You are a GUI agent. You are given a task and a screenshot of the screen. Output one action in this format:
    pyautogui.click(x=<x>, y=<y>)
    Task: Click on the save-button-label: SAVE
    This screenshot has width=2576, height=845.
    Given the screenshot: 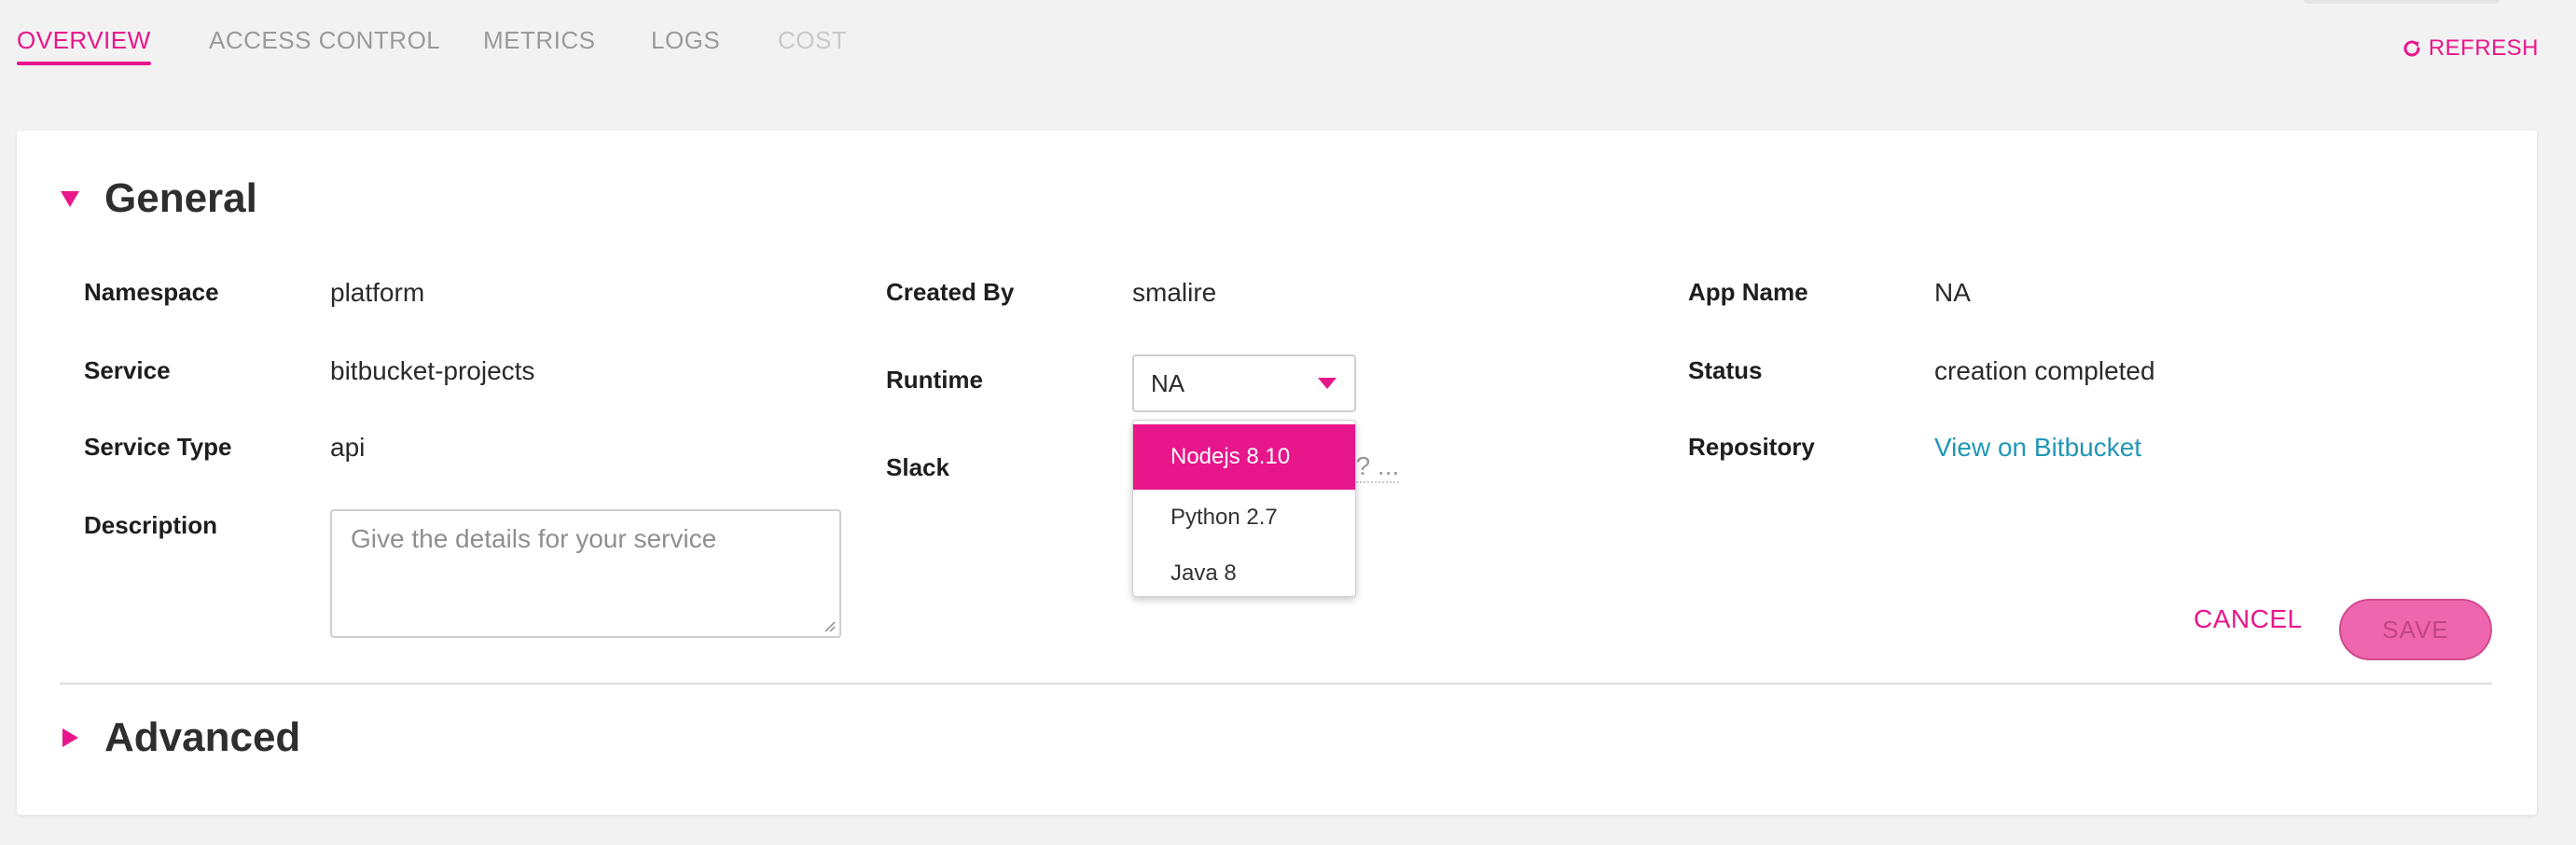 What is the action you would take?
    pyautogui.click(x=2415, y=629)
    